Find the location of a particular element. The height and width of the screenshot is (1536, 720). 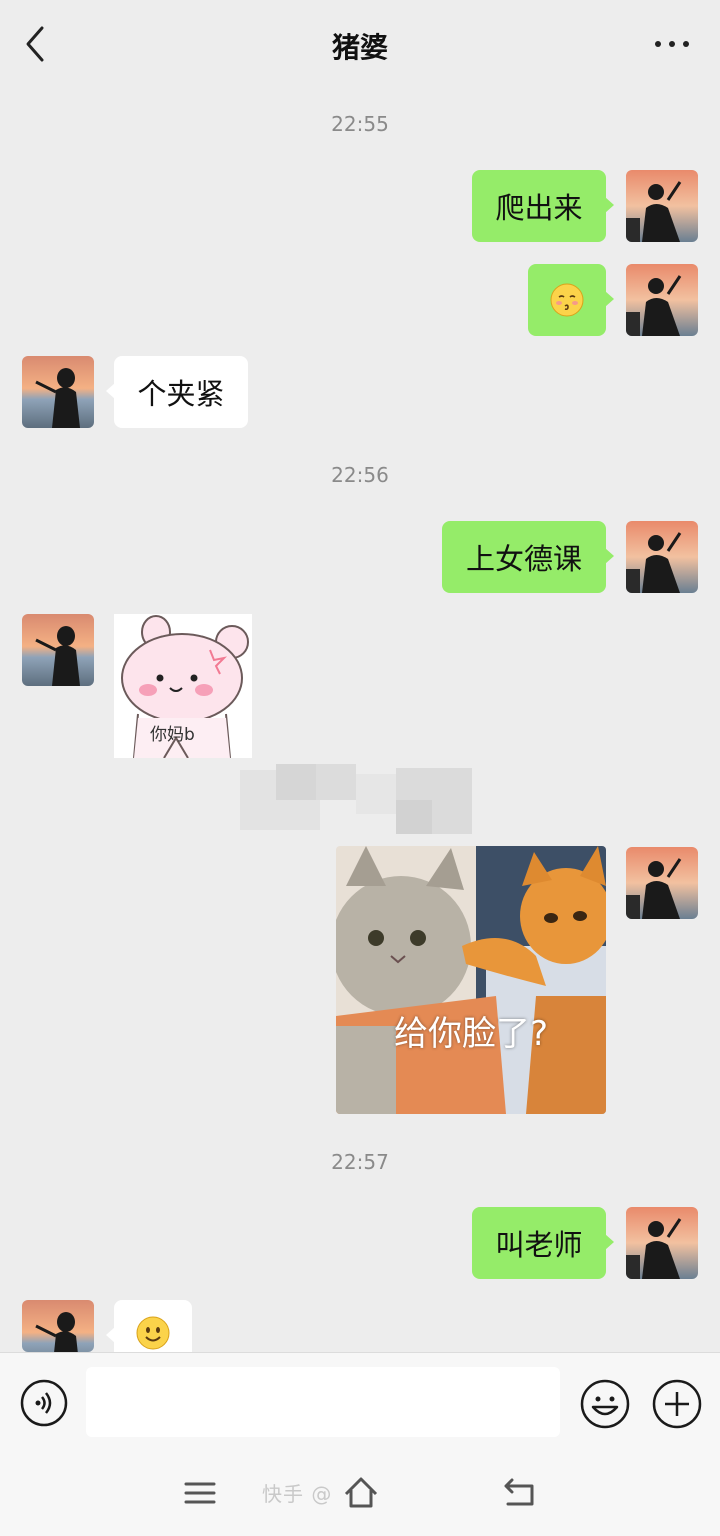

message-text: 爬出来 is located at coordinates (539, 208).